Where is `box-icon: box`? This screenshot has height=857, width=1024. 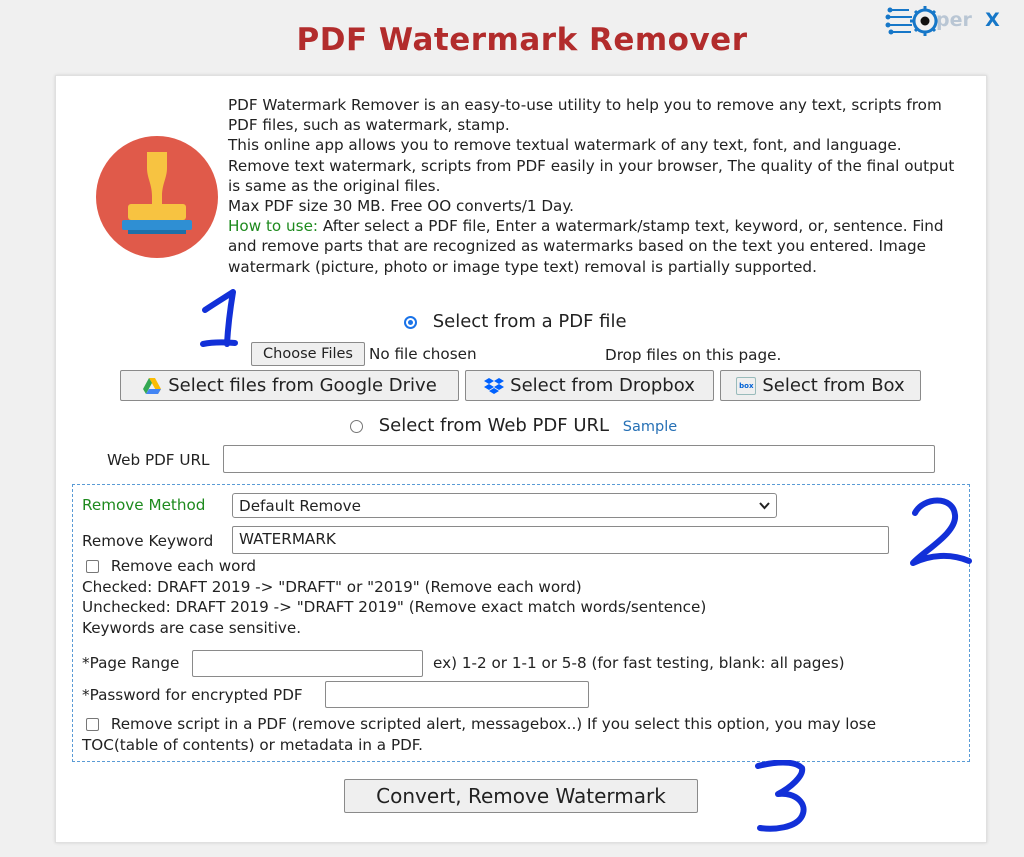
box-icon: box is located at coordinates (746, 385).